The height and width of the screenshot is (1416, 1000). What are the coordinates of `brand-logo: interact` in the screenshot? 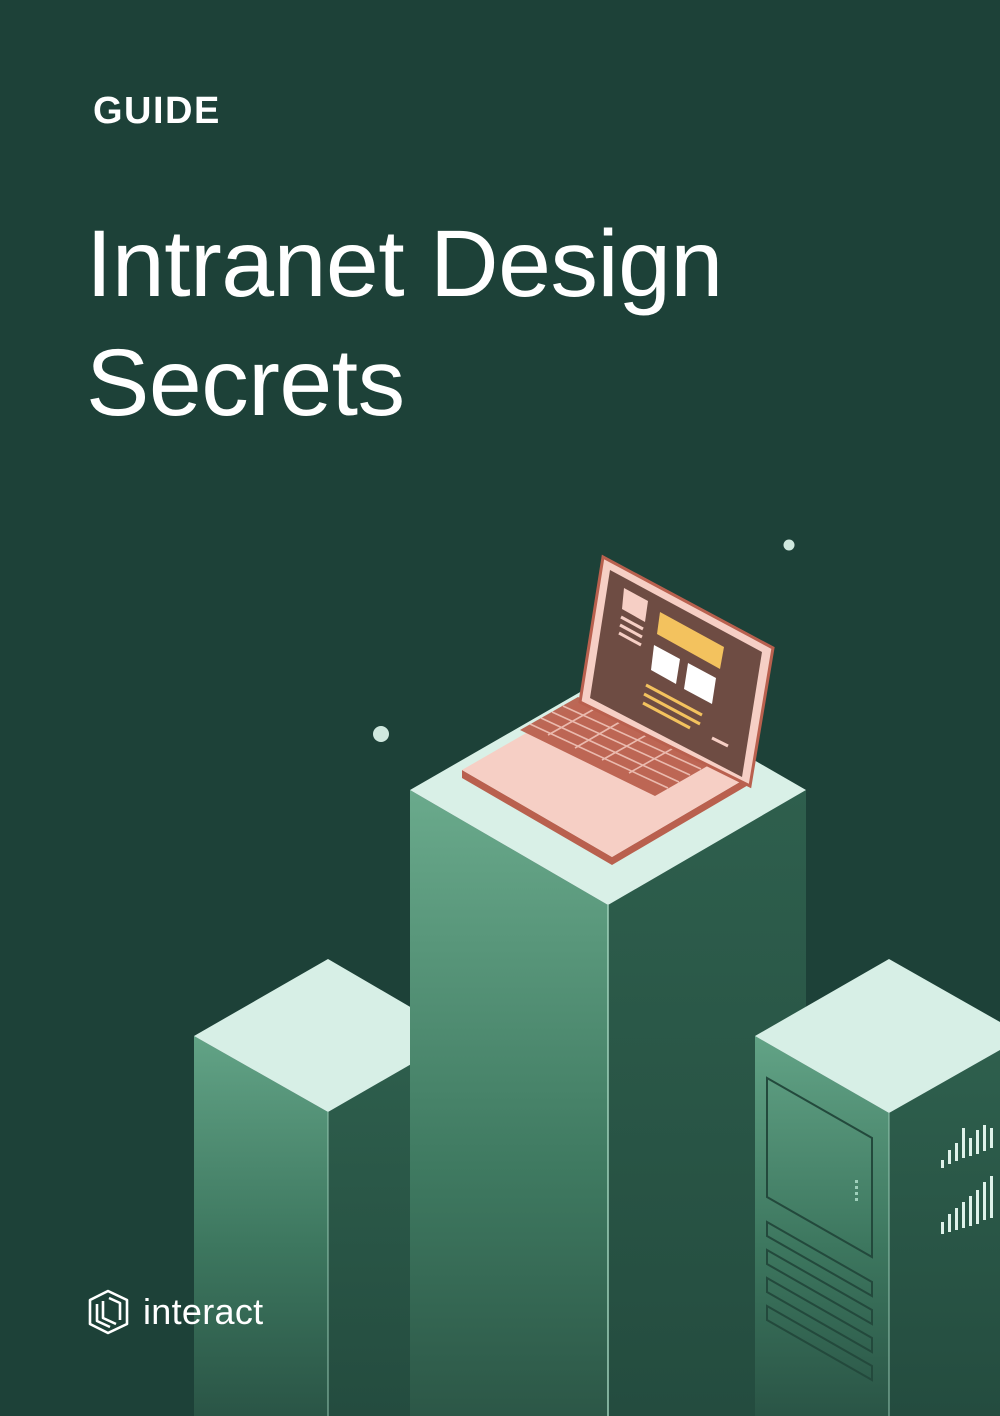 It's located at (174, 1312).